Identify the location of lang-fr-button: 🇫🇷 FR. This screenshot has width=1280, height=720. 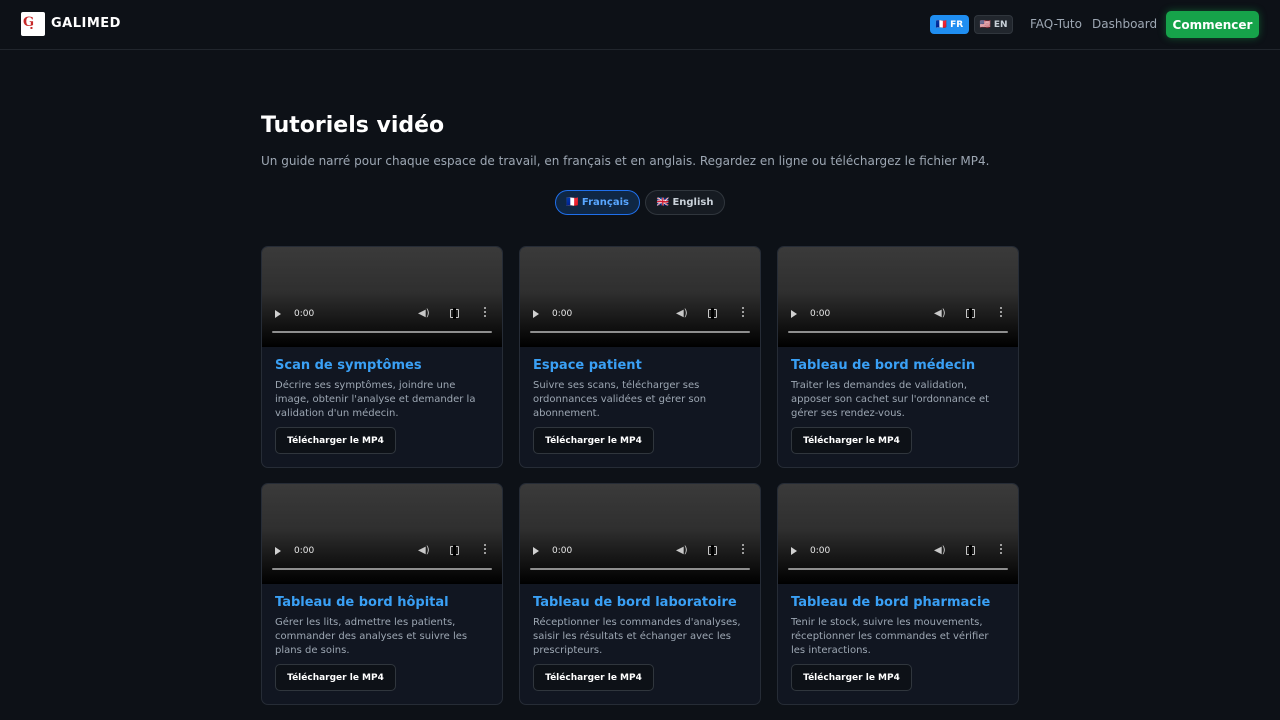
(949, 24).